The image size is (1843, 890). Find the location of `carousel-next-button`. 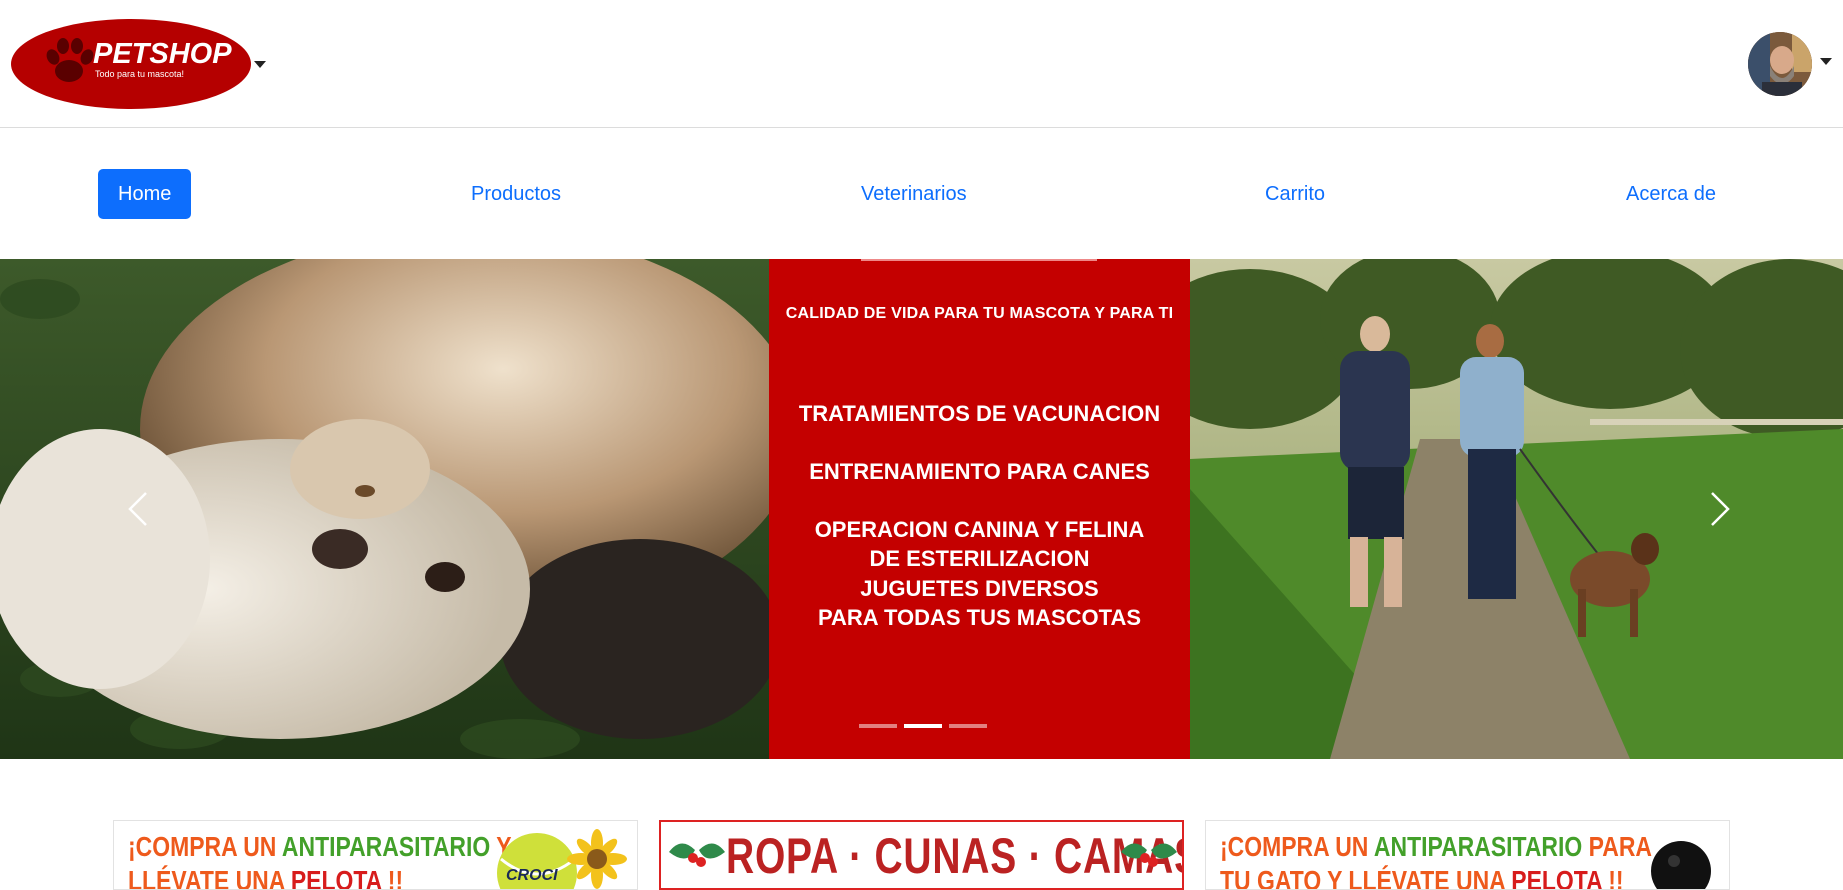

carousel-next-button is located at coordinates (1720, 509).